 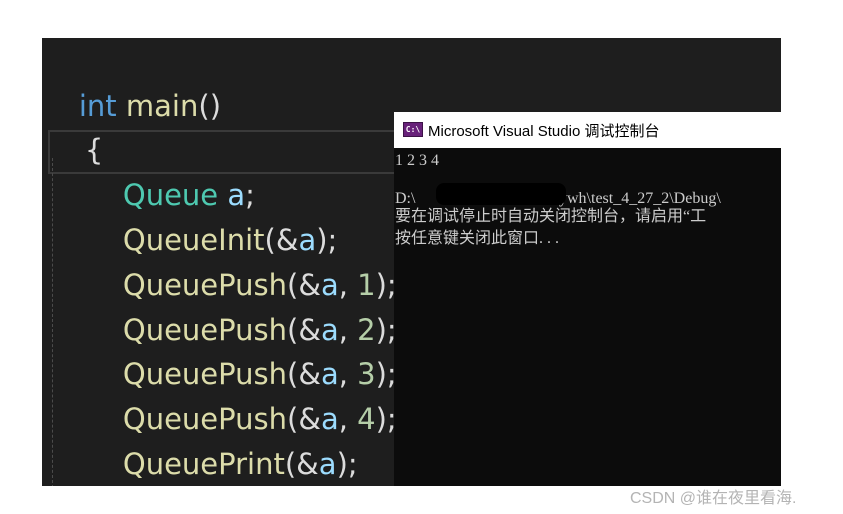 I want to click on watermark-text: CSDN @谁在夜里看海., so click(x=713, y=498).